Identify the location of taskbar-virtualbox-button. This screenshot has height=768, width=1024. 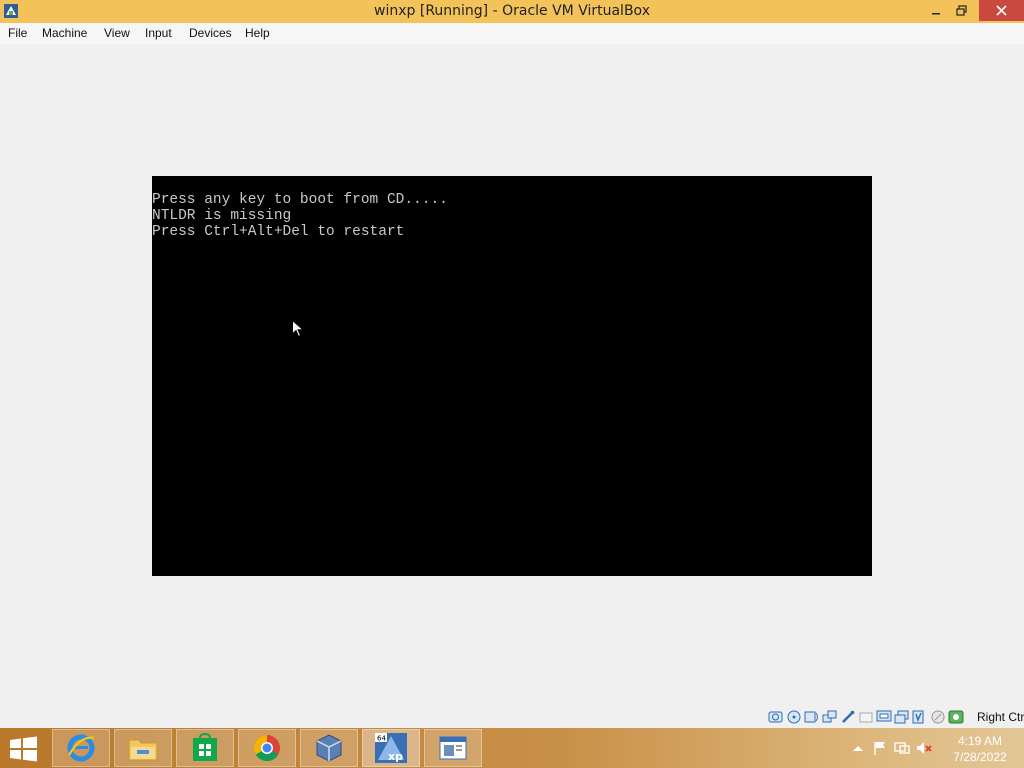
(329, 748).